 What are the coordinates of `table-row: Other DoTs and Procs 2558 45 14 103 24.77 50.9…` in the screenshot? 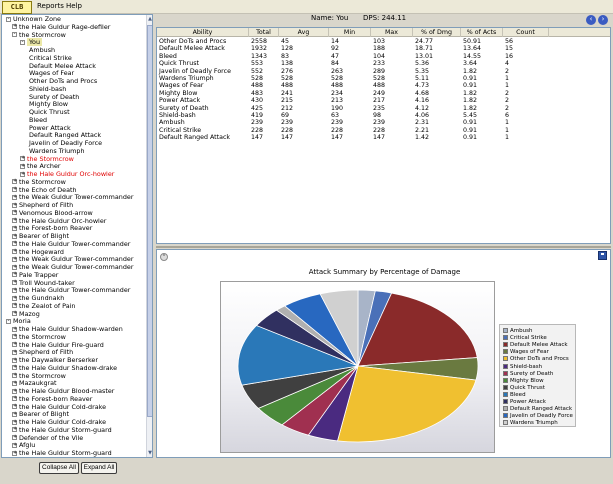 It's located at (353, 41).